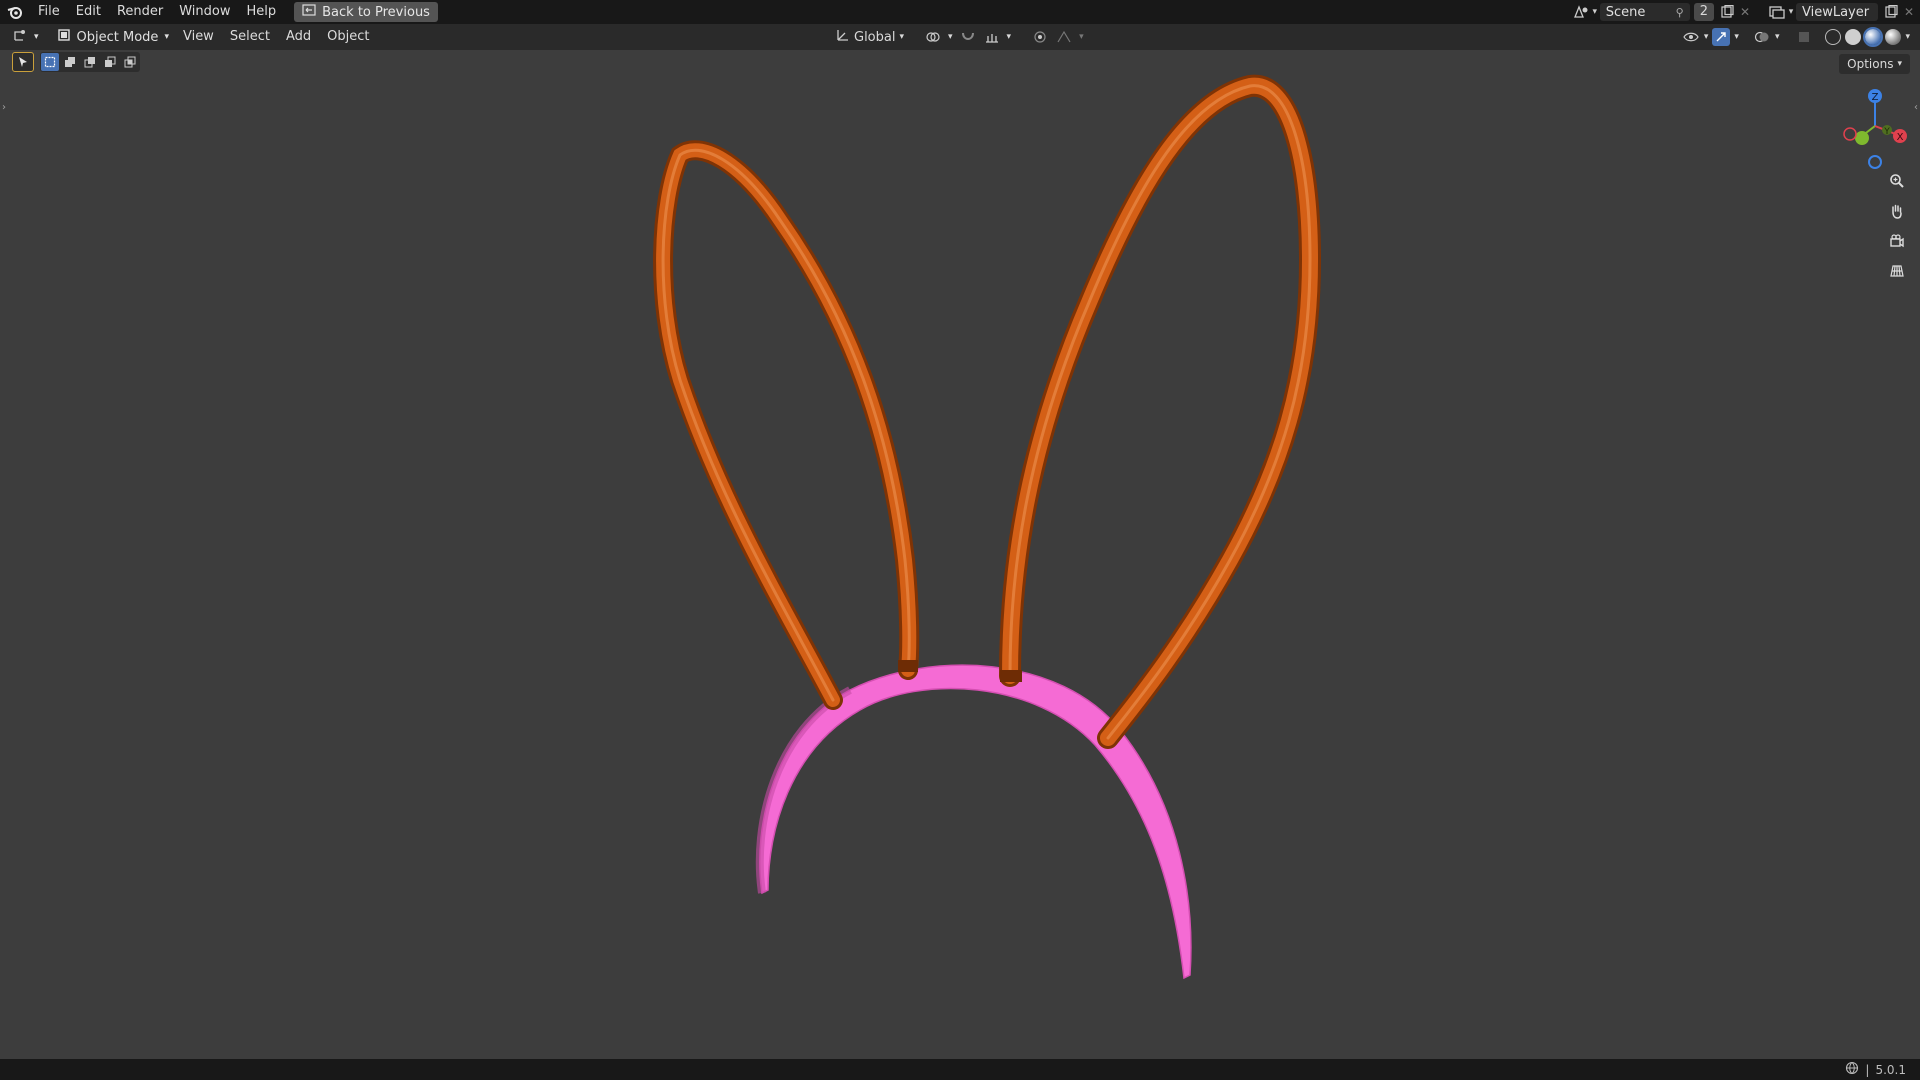  Describe the element at coordinates (992, 37) in the screenshot. I see `snap-increment-icon` at that location.